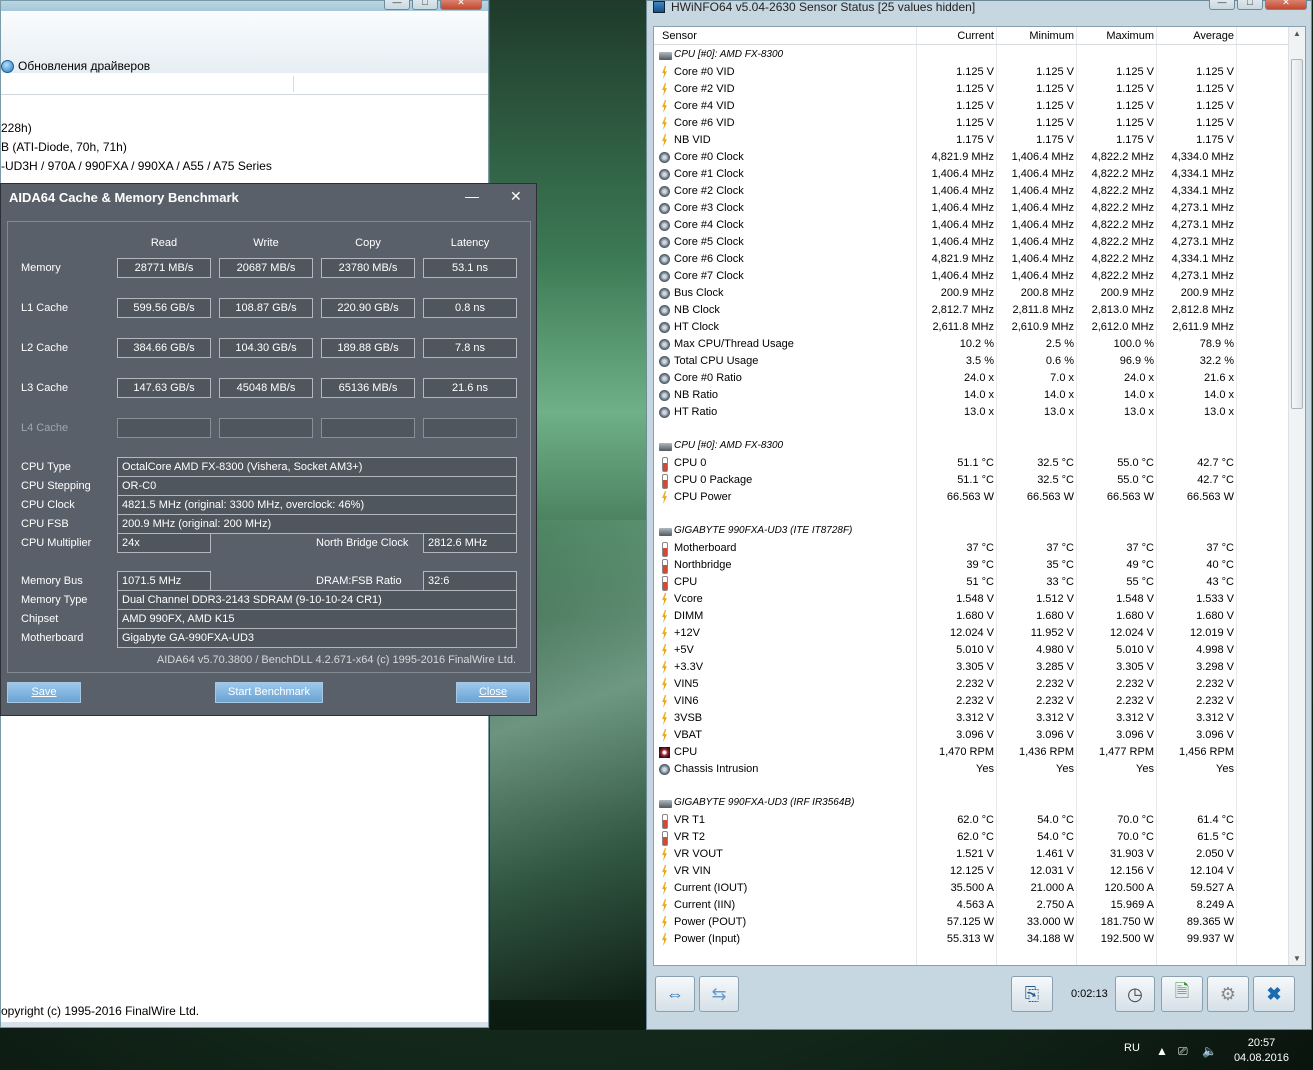 The height and width of the screenshot is (1070, 1313). What do you see at coordinates (971, 616) in the screenshot?
I see `sensor-row: DIMM 1.680 V 1.680 V 1.680 V 1.680 V` at bounding box center [971, 616].